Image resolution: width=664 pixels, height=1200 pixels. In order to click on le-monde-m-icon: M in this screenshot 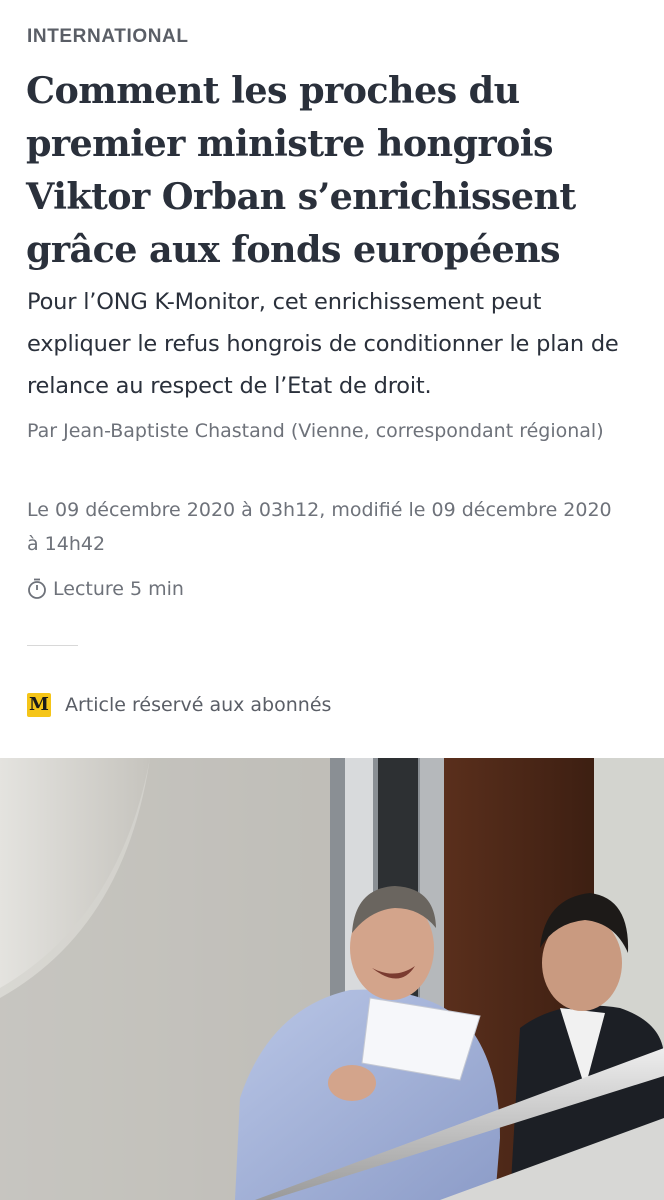, I will do `click(39, 705)`.